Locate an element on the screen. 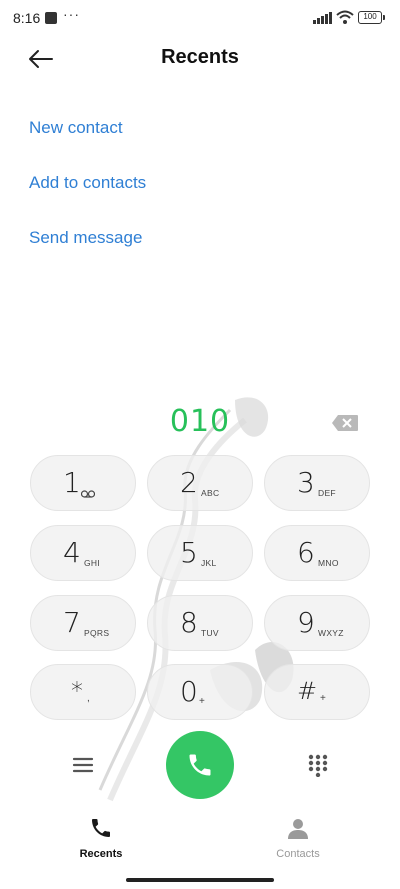  voicemail-icon is located at coordinates (88, 494).